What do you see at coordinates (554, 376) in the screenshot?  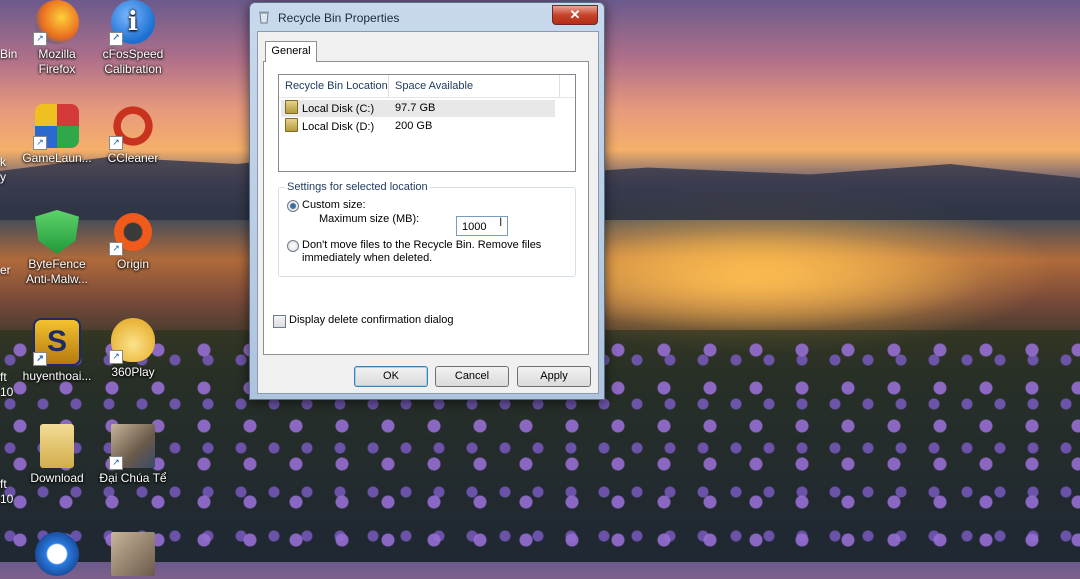 I see `apply-button: Apply` at bounding box center [554, 376].